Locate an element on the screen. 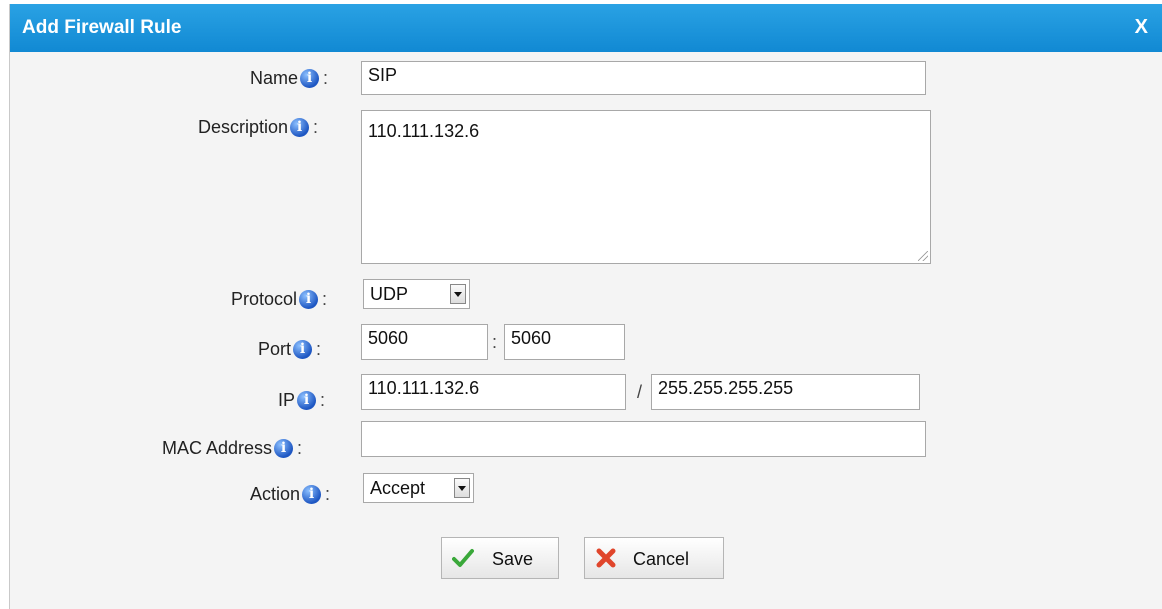  name-label-row: Name i: is located at coordinates (289, 78).